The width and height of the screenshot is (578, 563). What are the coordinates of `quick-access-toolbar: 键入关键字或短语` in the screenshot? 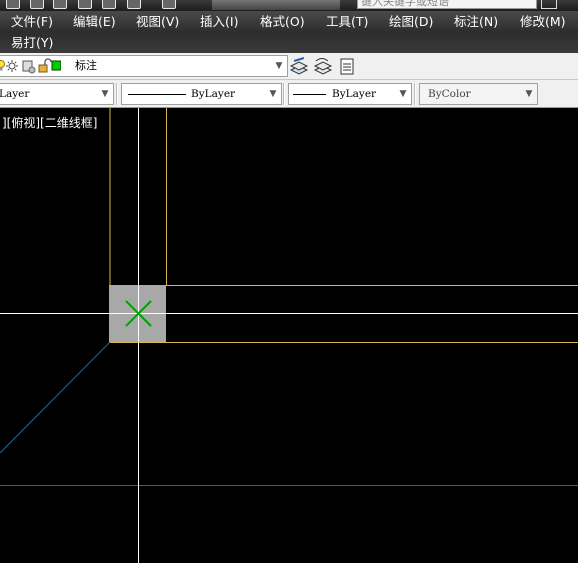 It's located at (289, 5).